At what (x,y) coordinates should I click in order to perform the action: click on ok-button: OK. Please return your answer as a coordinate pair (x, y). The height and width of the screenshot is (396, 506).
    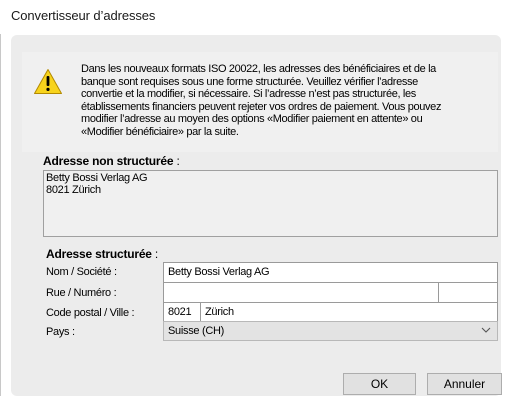
    Looking at the image, I should click on (379, 384).